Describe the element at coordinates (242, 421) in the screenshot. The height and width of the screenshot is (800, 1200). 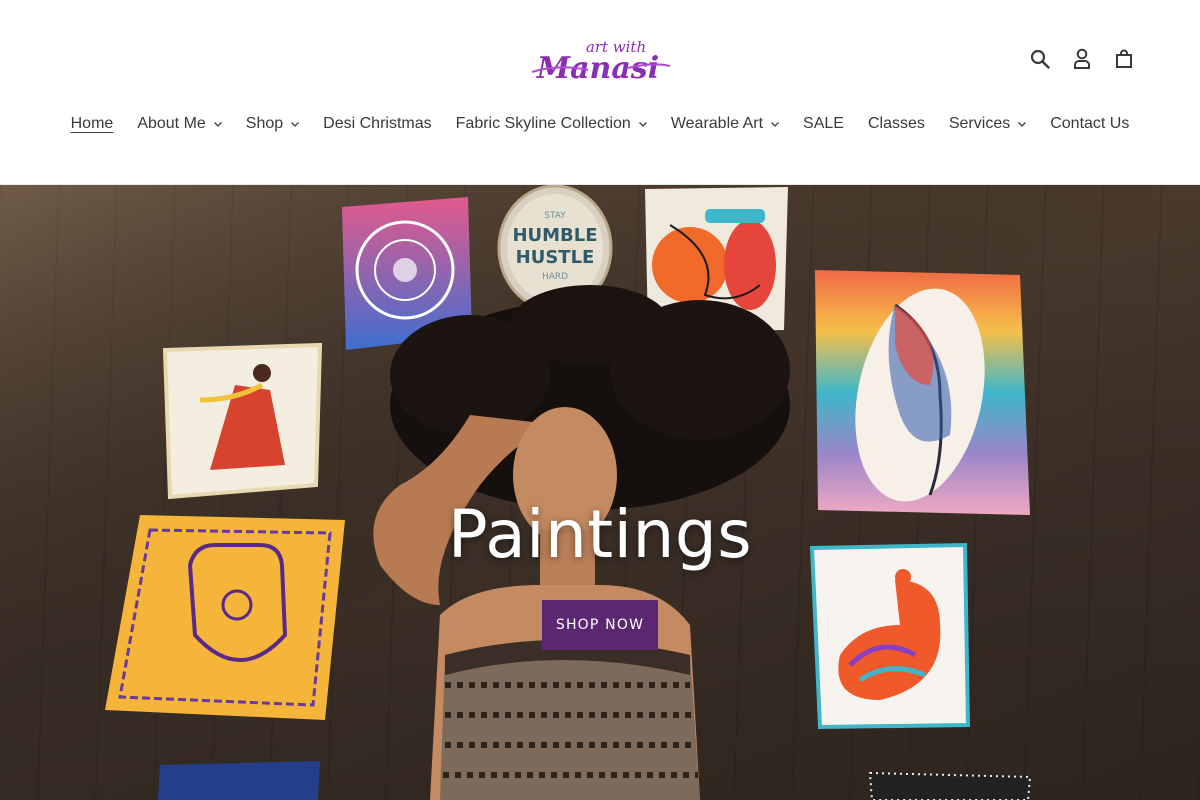
I see `painting-dancer` at that location.